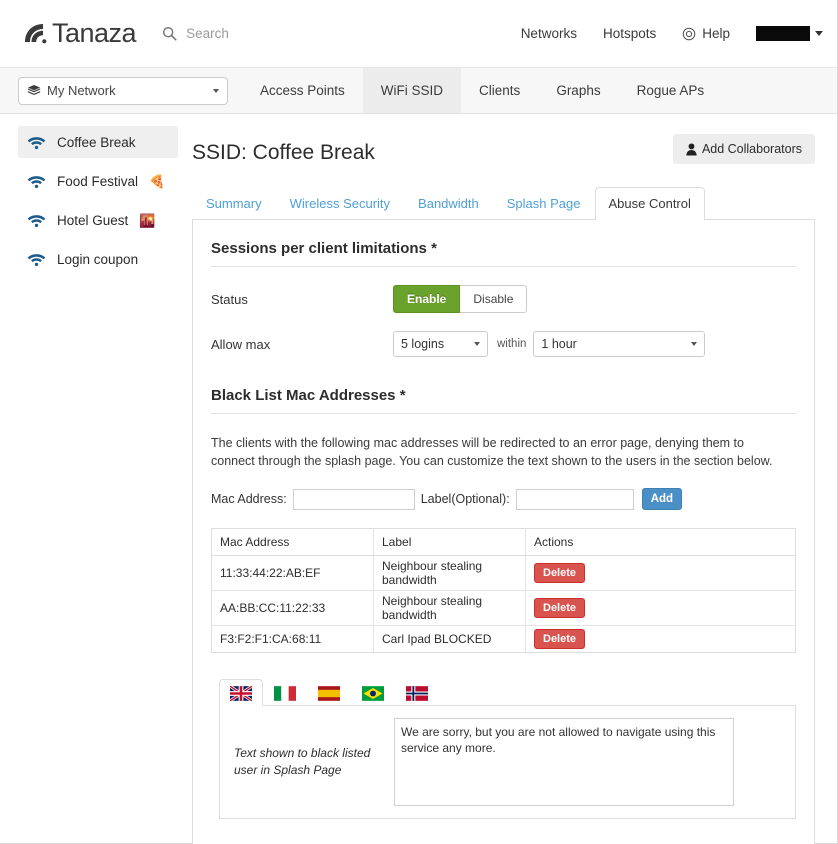 The image size is (838, 844). I want to click on logins-count-select: 5 logins, so click(440, 344).